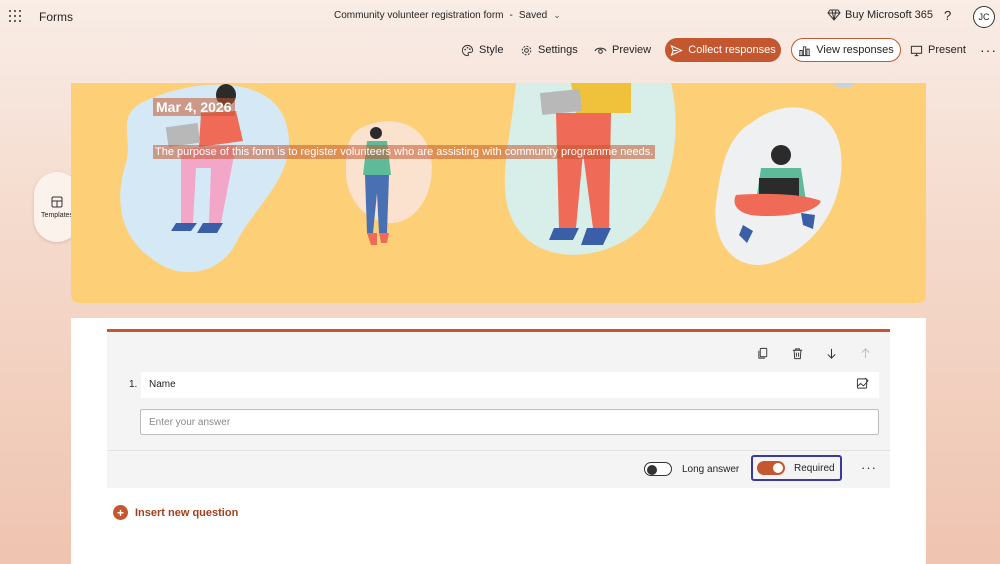 The image size is (1000, 564). Describe the element at coordinates (677, 50) in the screenshot. I see `send-icon` at that location.